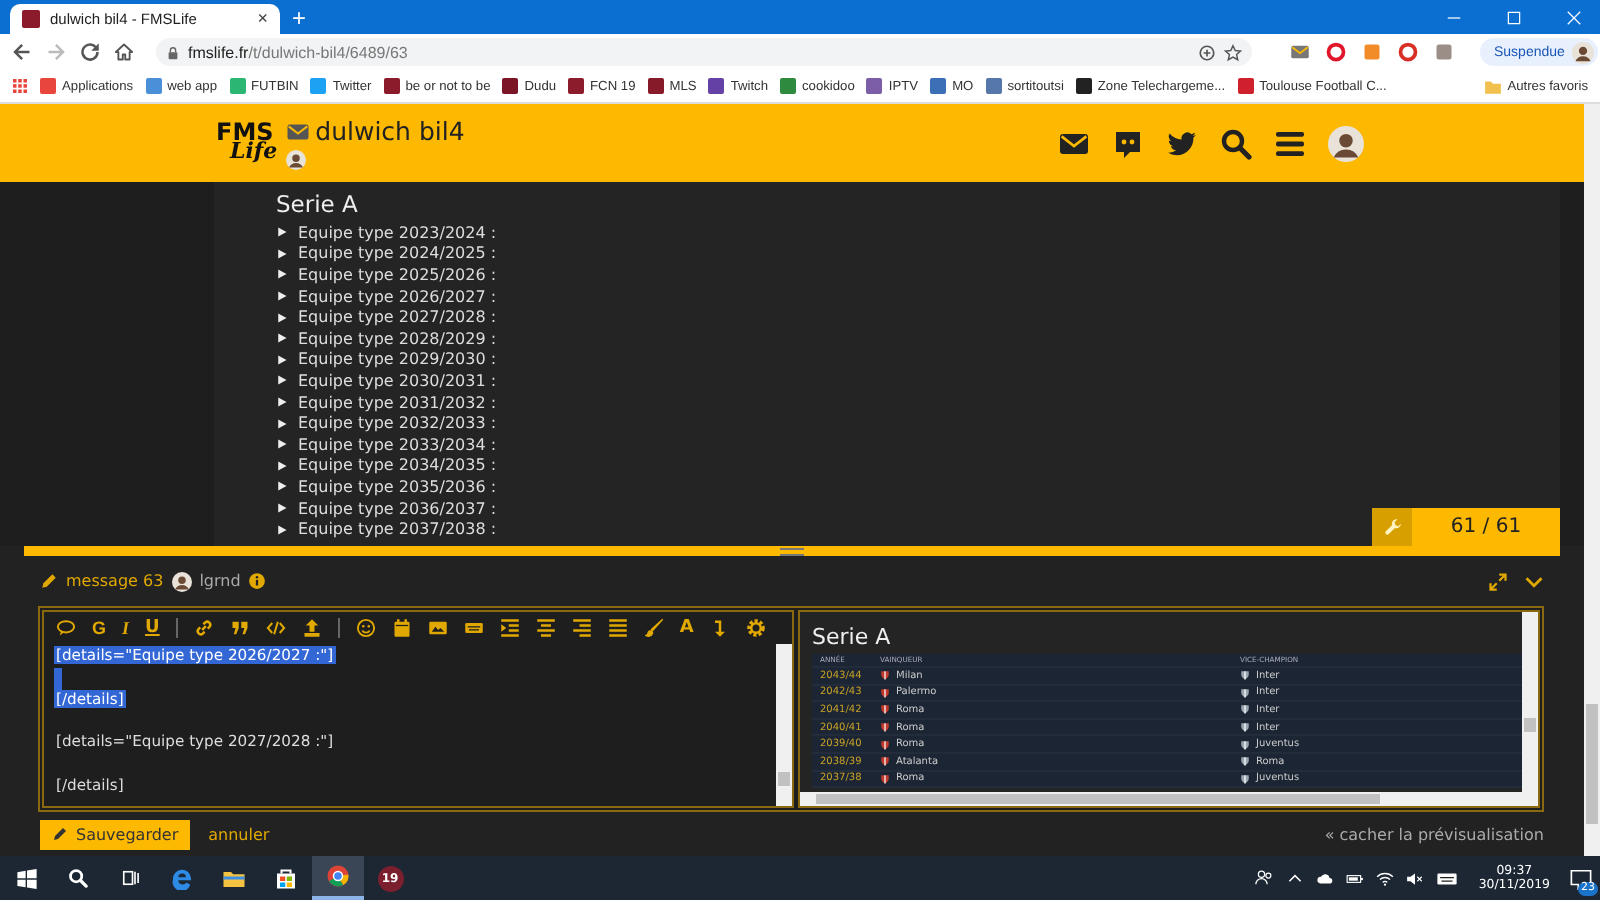 The width and height of the screenshot is (1600, 900). Describe the element at coordinates (262, 19) in the screenshot. I see `tab-close-button: ×` at that location.